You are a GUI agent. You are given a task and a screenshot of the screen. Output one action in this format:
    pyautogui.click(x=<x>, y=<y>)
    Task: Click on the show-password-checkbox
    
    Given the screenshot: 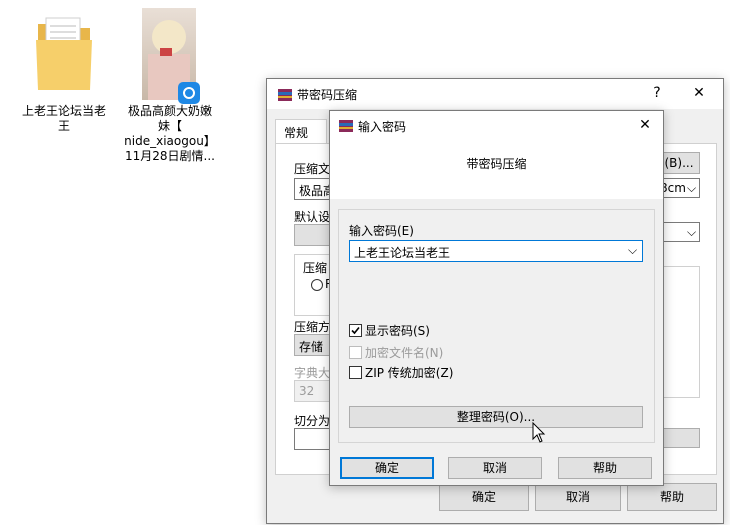 What is the action you would take?
    pyautogui.click(x=355, y=330)
    